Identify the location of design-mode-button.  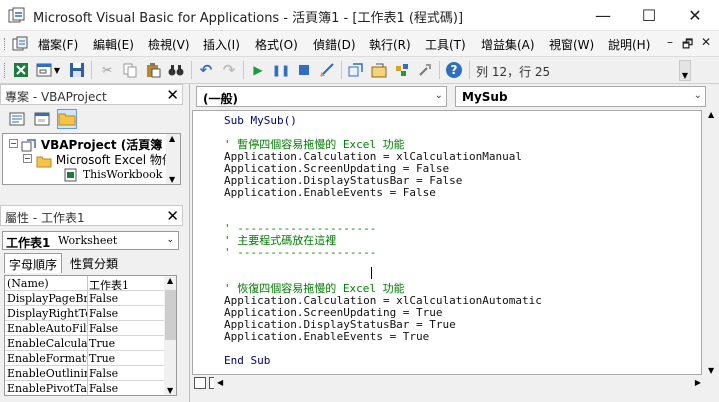
(327, 70).